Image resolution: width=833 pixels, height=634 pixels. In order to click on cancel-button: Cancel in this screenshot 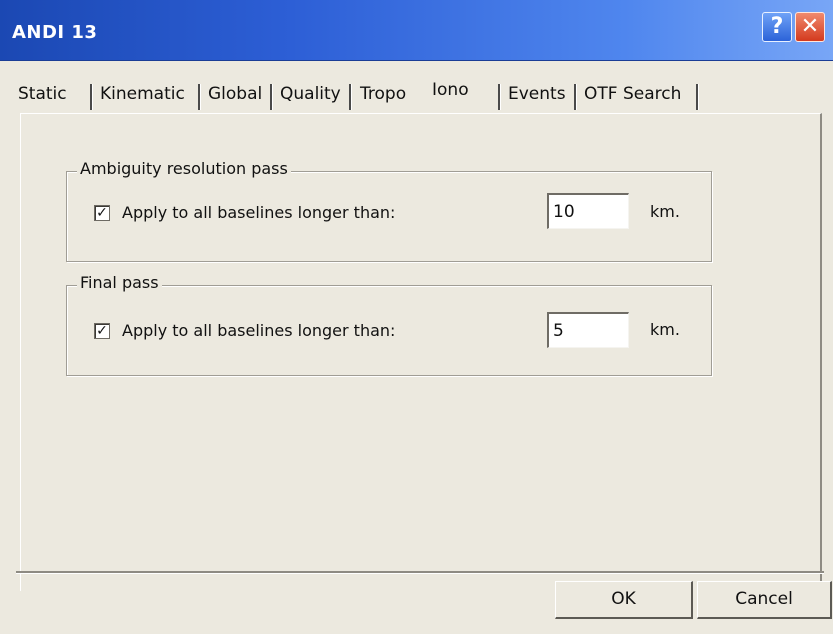, I will do `click(764, 600)`.